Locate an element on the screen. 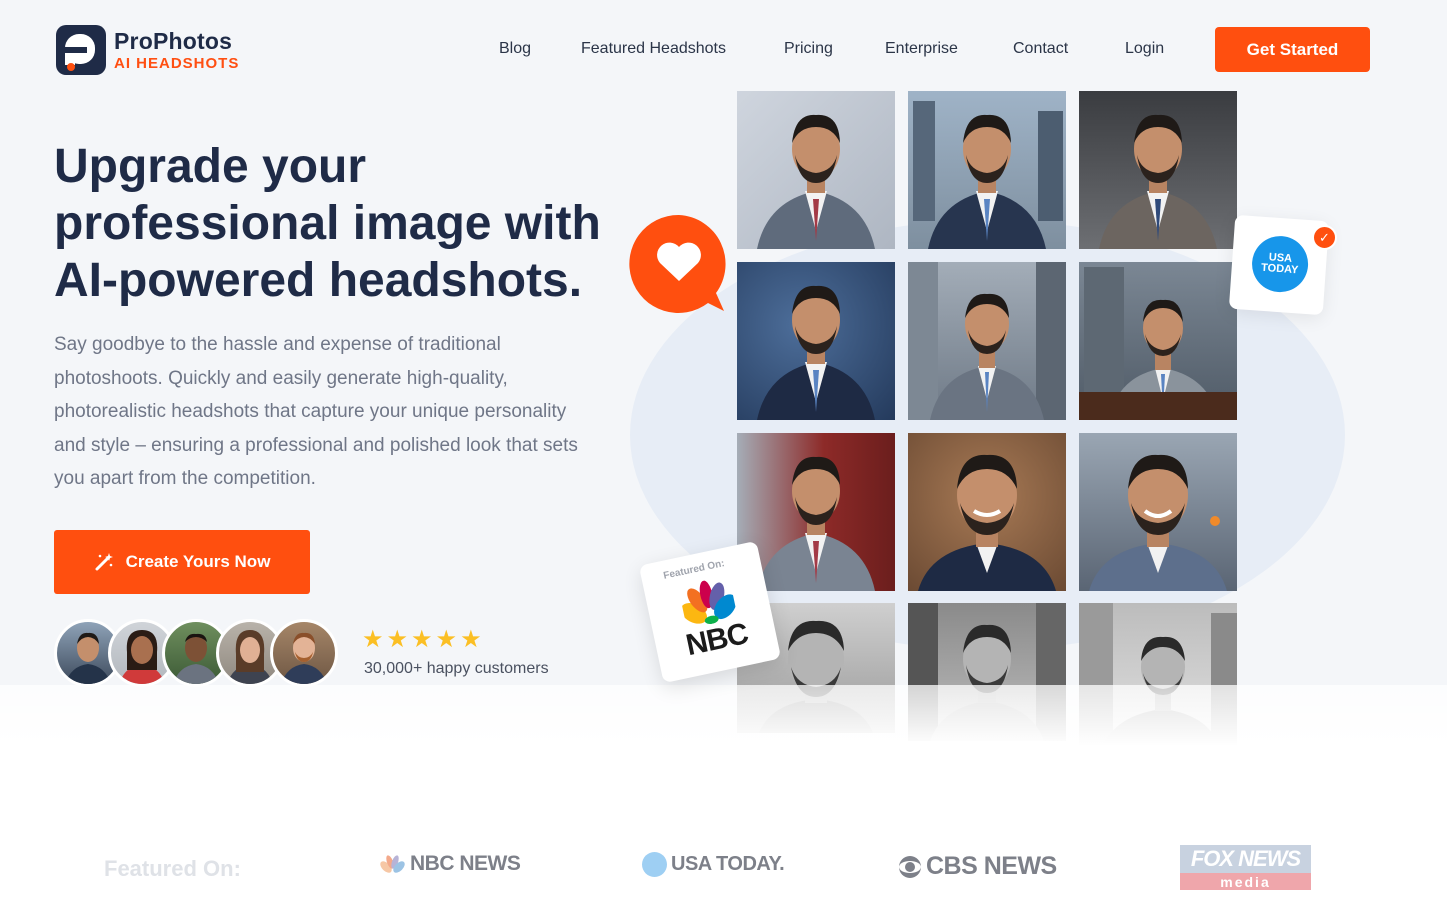 The width and height of the screenshot is (1447, 903). nav-contact: Contact is located at coordinates (1040, 49).